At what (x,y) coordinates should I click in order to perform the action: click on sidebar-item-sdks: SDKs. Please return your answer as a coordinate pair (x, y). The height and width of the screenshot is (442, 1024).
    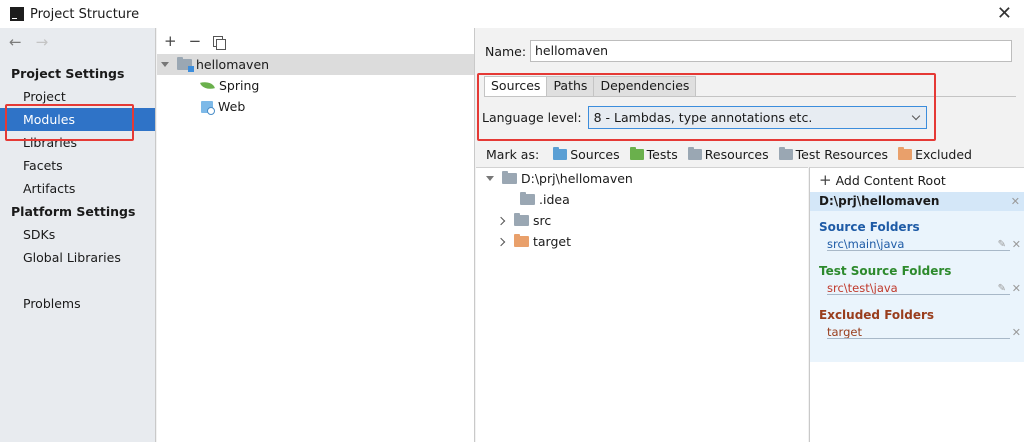
    Looking at the image, I should click on (77, 234).